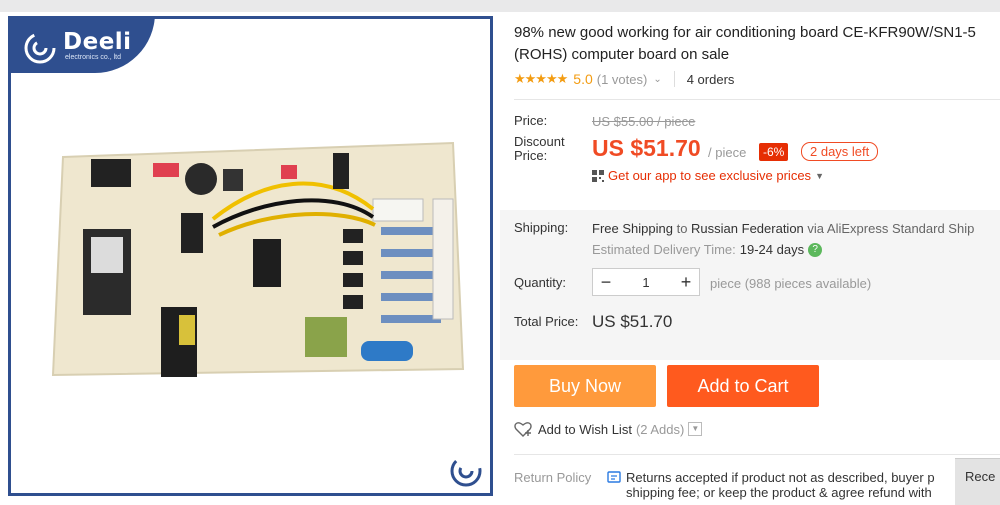 The width and height of the screenshot is (1000, 505). I want to click on quantity-input: 1, so click(646, 282).